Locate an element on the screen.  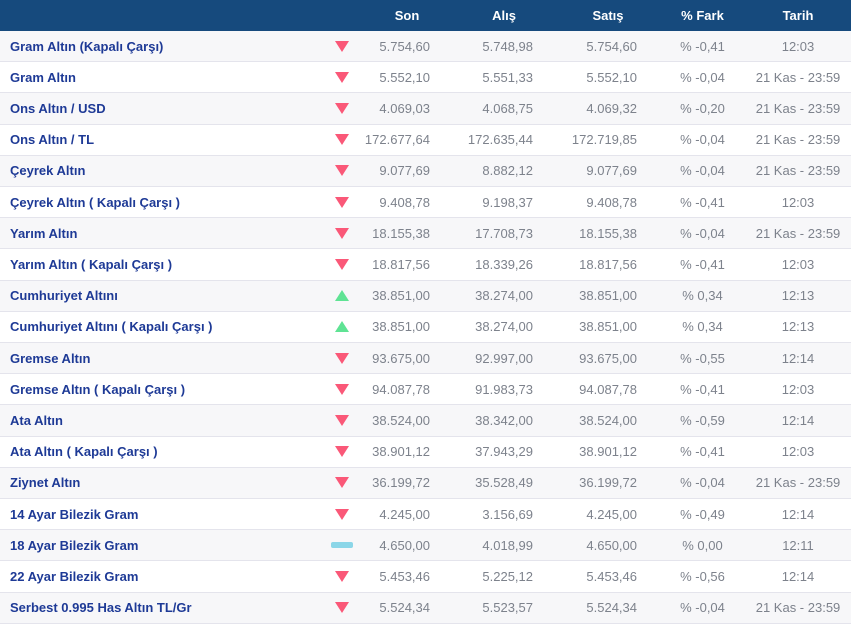
son-value: 38.524,00 is located at coordinates (401, 421).